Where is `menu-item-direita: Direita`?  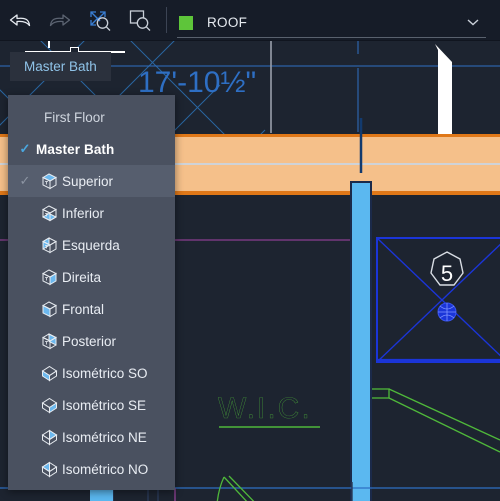 menu-item-direita: Direita is located at coordinates (91, 277).